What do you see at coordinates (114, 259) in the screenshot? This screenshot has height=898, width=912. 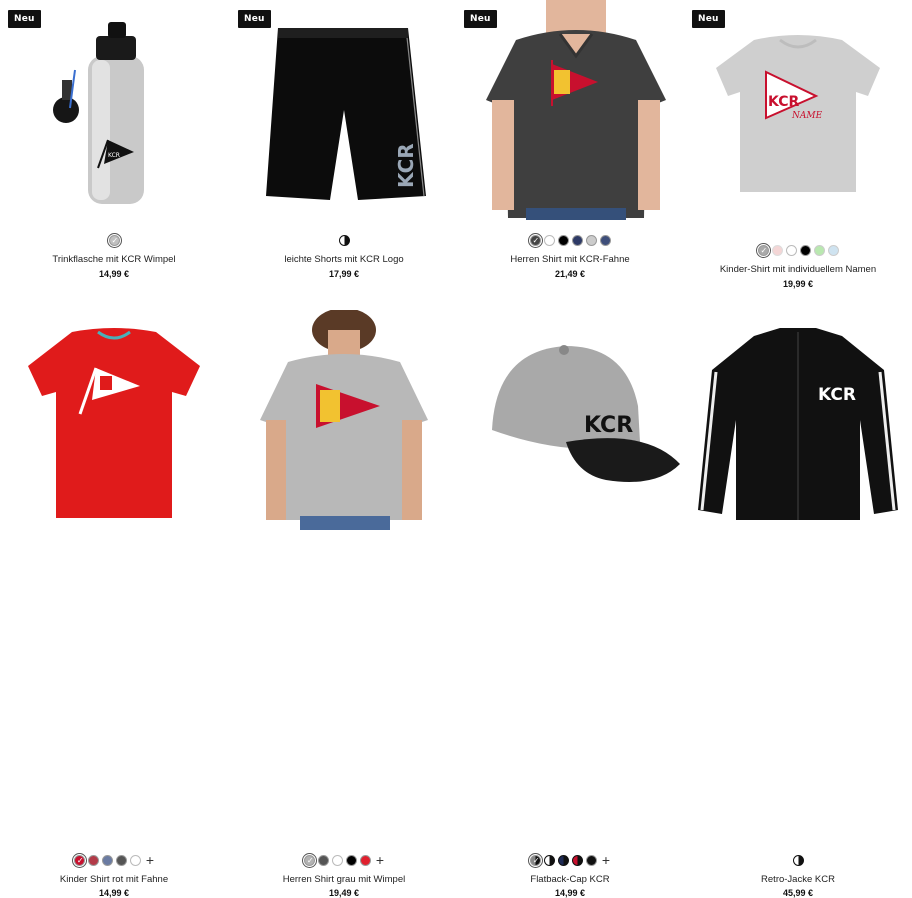 I see `product-name: Trinkflasche mit KCR Wimpel` at bounding box center [114, 259].